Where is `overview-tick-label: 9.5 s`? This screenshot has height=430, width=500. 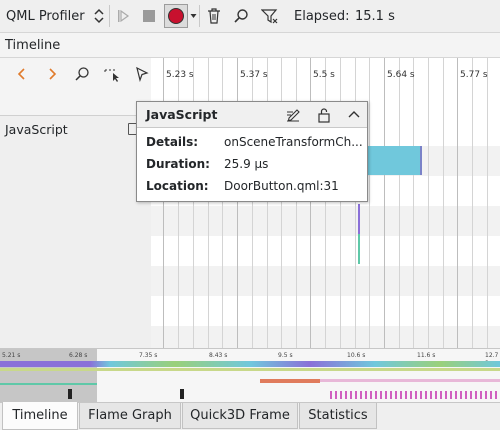
overview-tick-label: 9.5 s is located at coordinates (285, 355).